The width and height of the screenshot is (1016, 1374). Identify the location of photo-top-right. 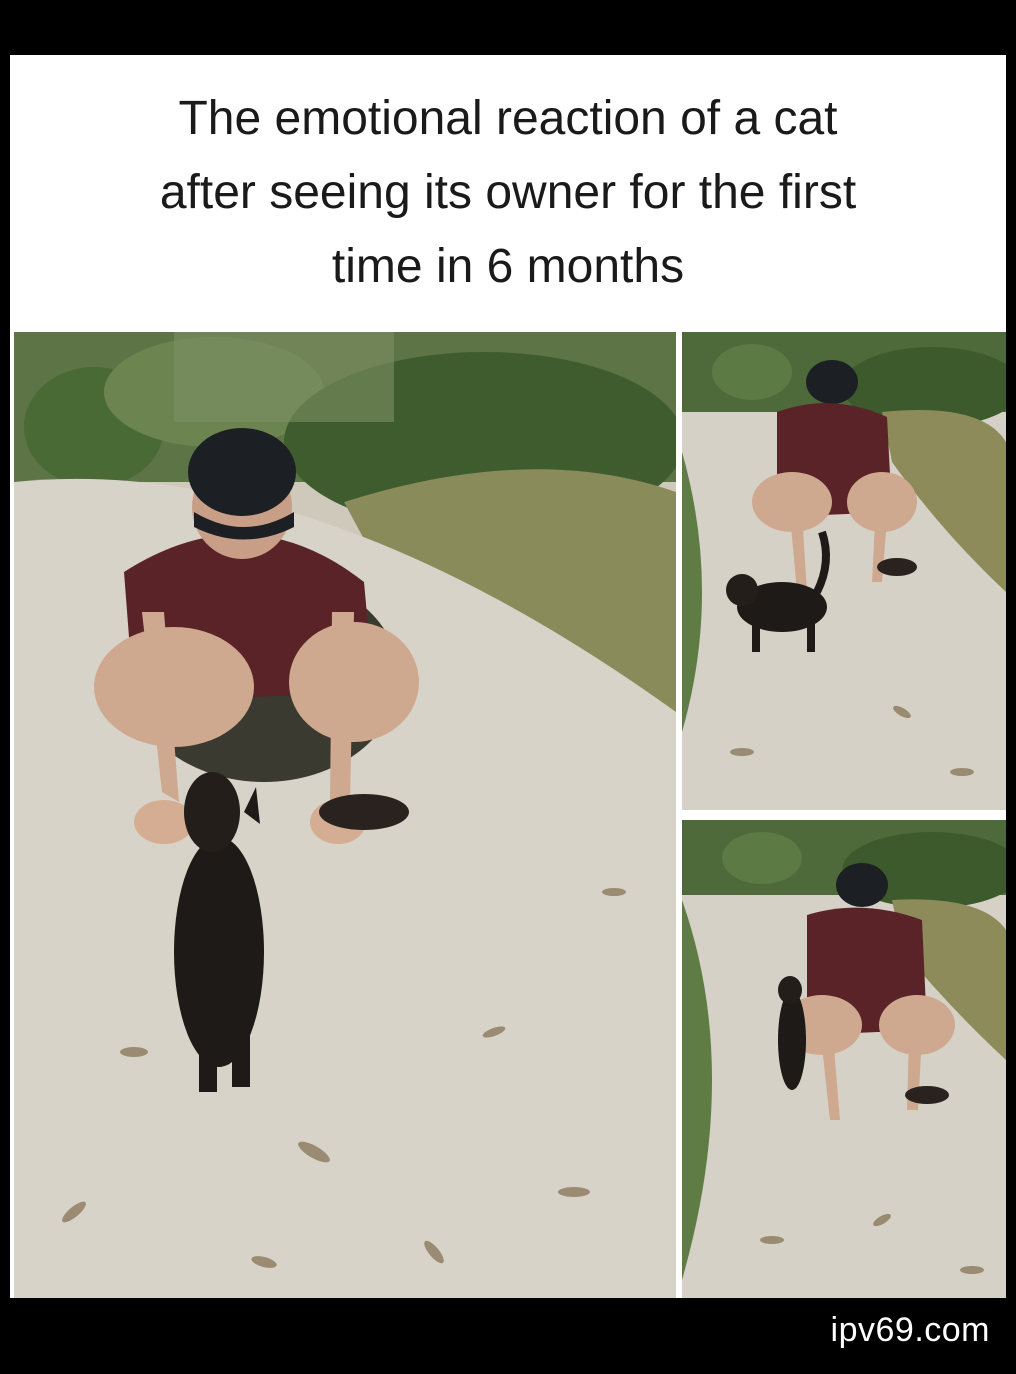
(844, 571).